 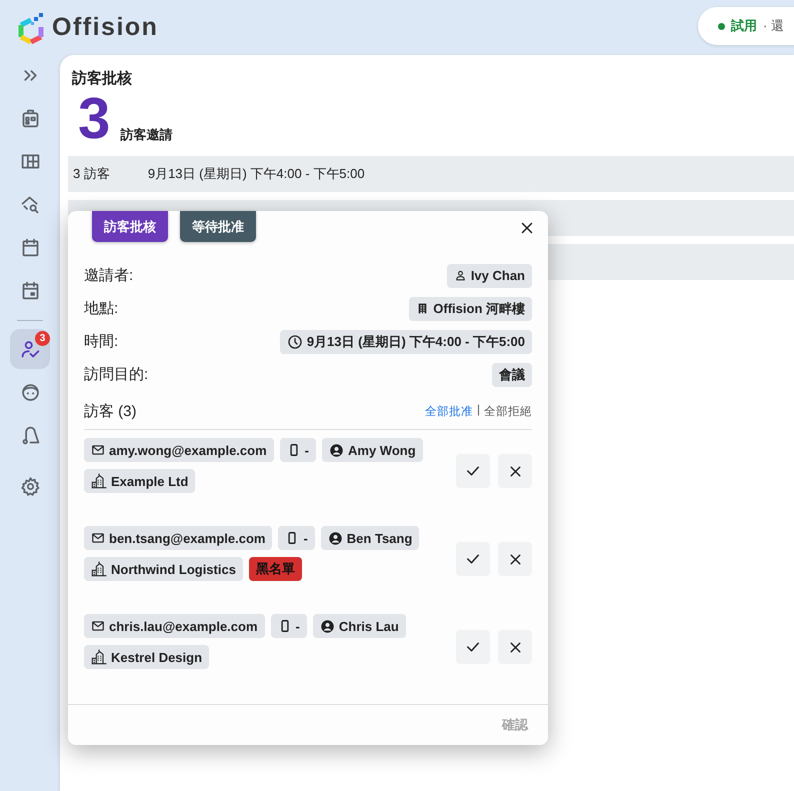 I want to click on detail-chip: Offision 河畔樓, so click(x=470, y=308).